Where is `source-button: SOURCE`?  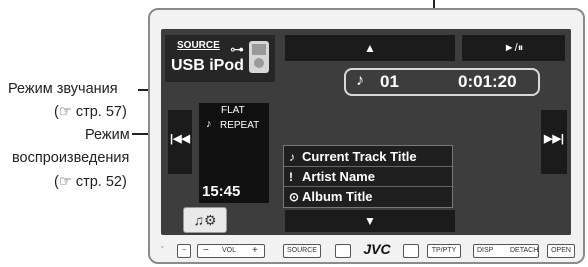 source-button: SOURCE is located at coordinates (302, 251).